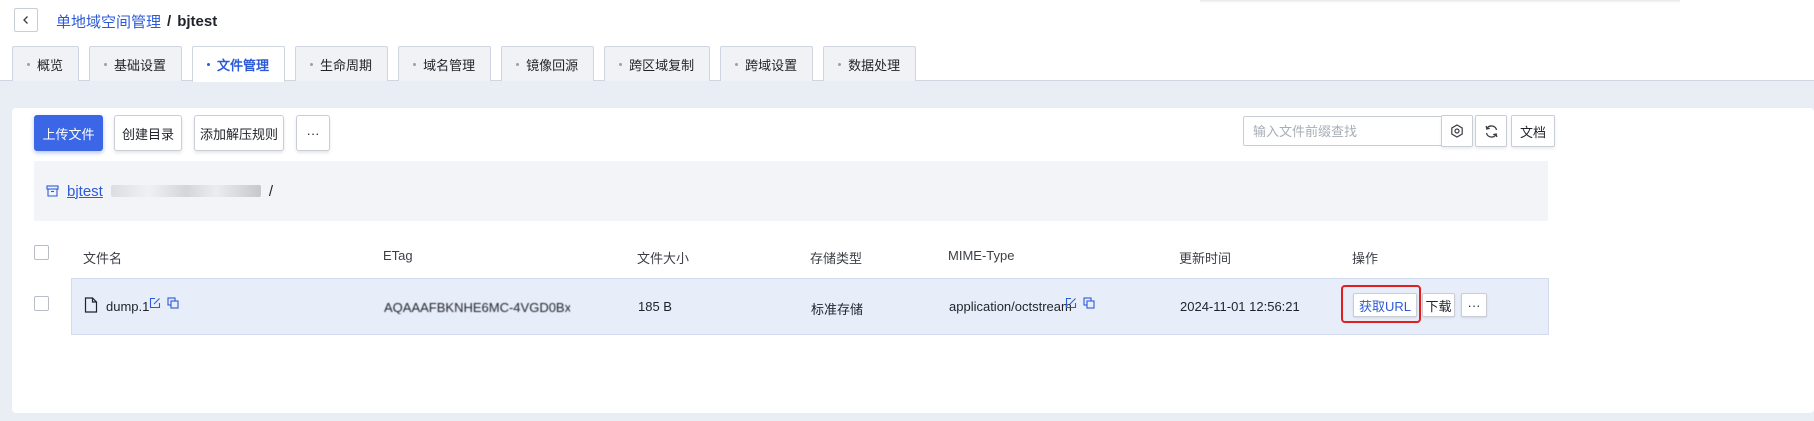  What do you see at coordinates (148, 133) in the screenshot?
I see `create-directory-button: 创建目录` at bounding box center [148, 133].